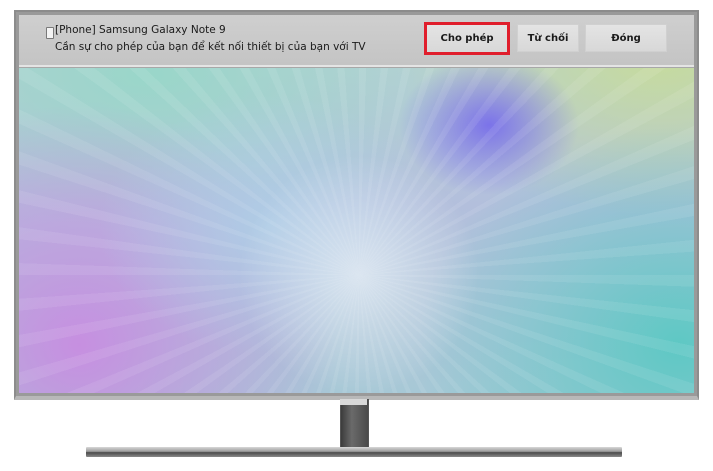 This screenshot has width=713, height=471. Describe the element at coordinates (50, 33) in the screenshot. I see `phone-icon` at that location.